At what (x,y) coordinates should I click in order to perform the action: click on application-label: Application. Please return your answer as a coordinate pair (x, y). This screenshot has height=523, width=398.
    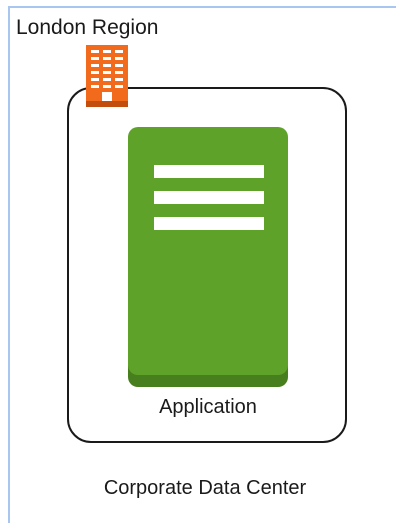
    Looking at the image, I should click on (208, 407).